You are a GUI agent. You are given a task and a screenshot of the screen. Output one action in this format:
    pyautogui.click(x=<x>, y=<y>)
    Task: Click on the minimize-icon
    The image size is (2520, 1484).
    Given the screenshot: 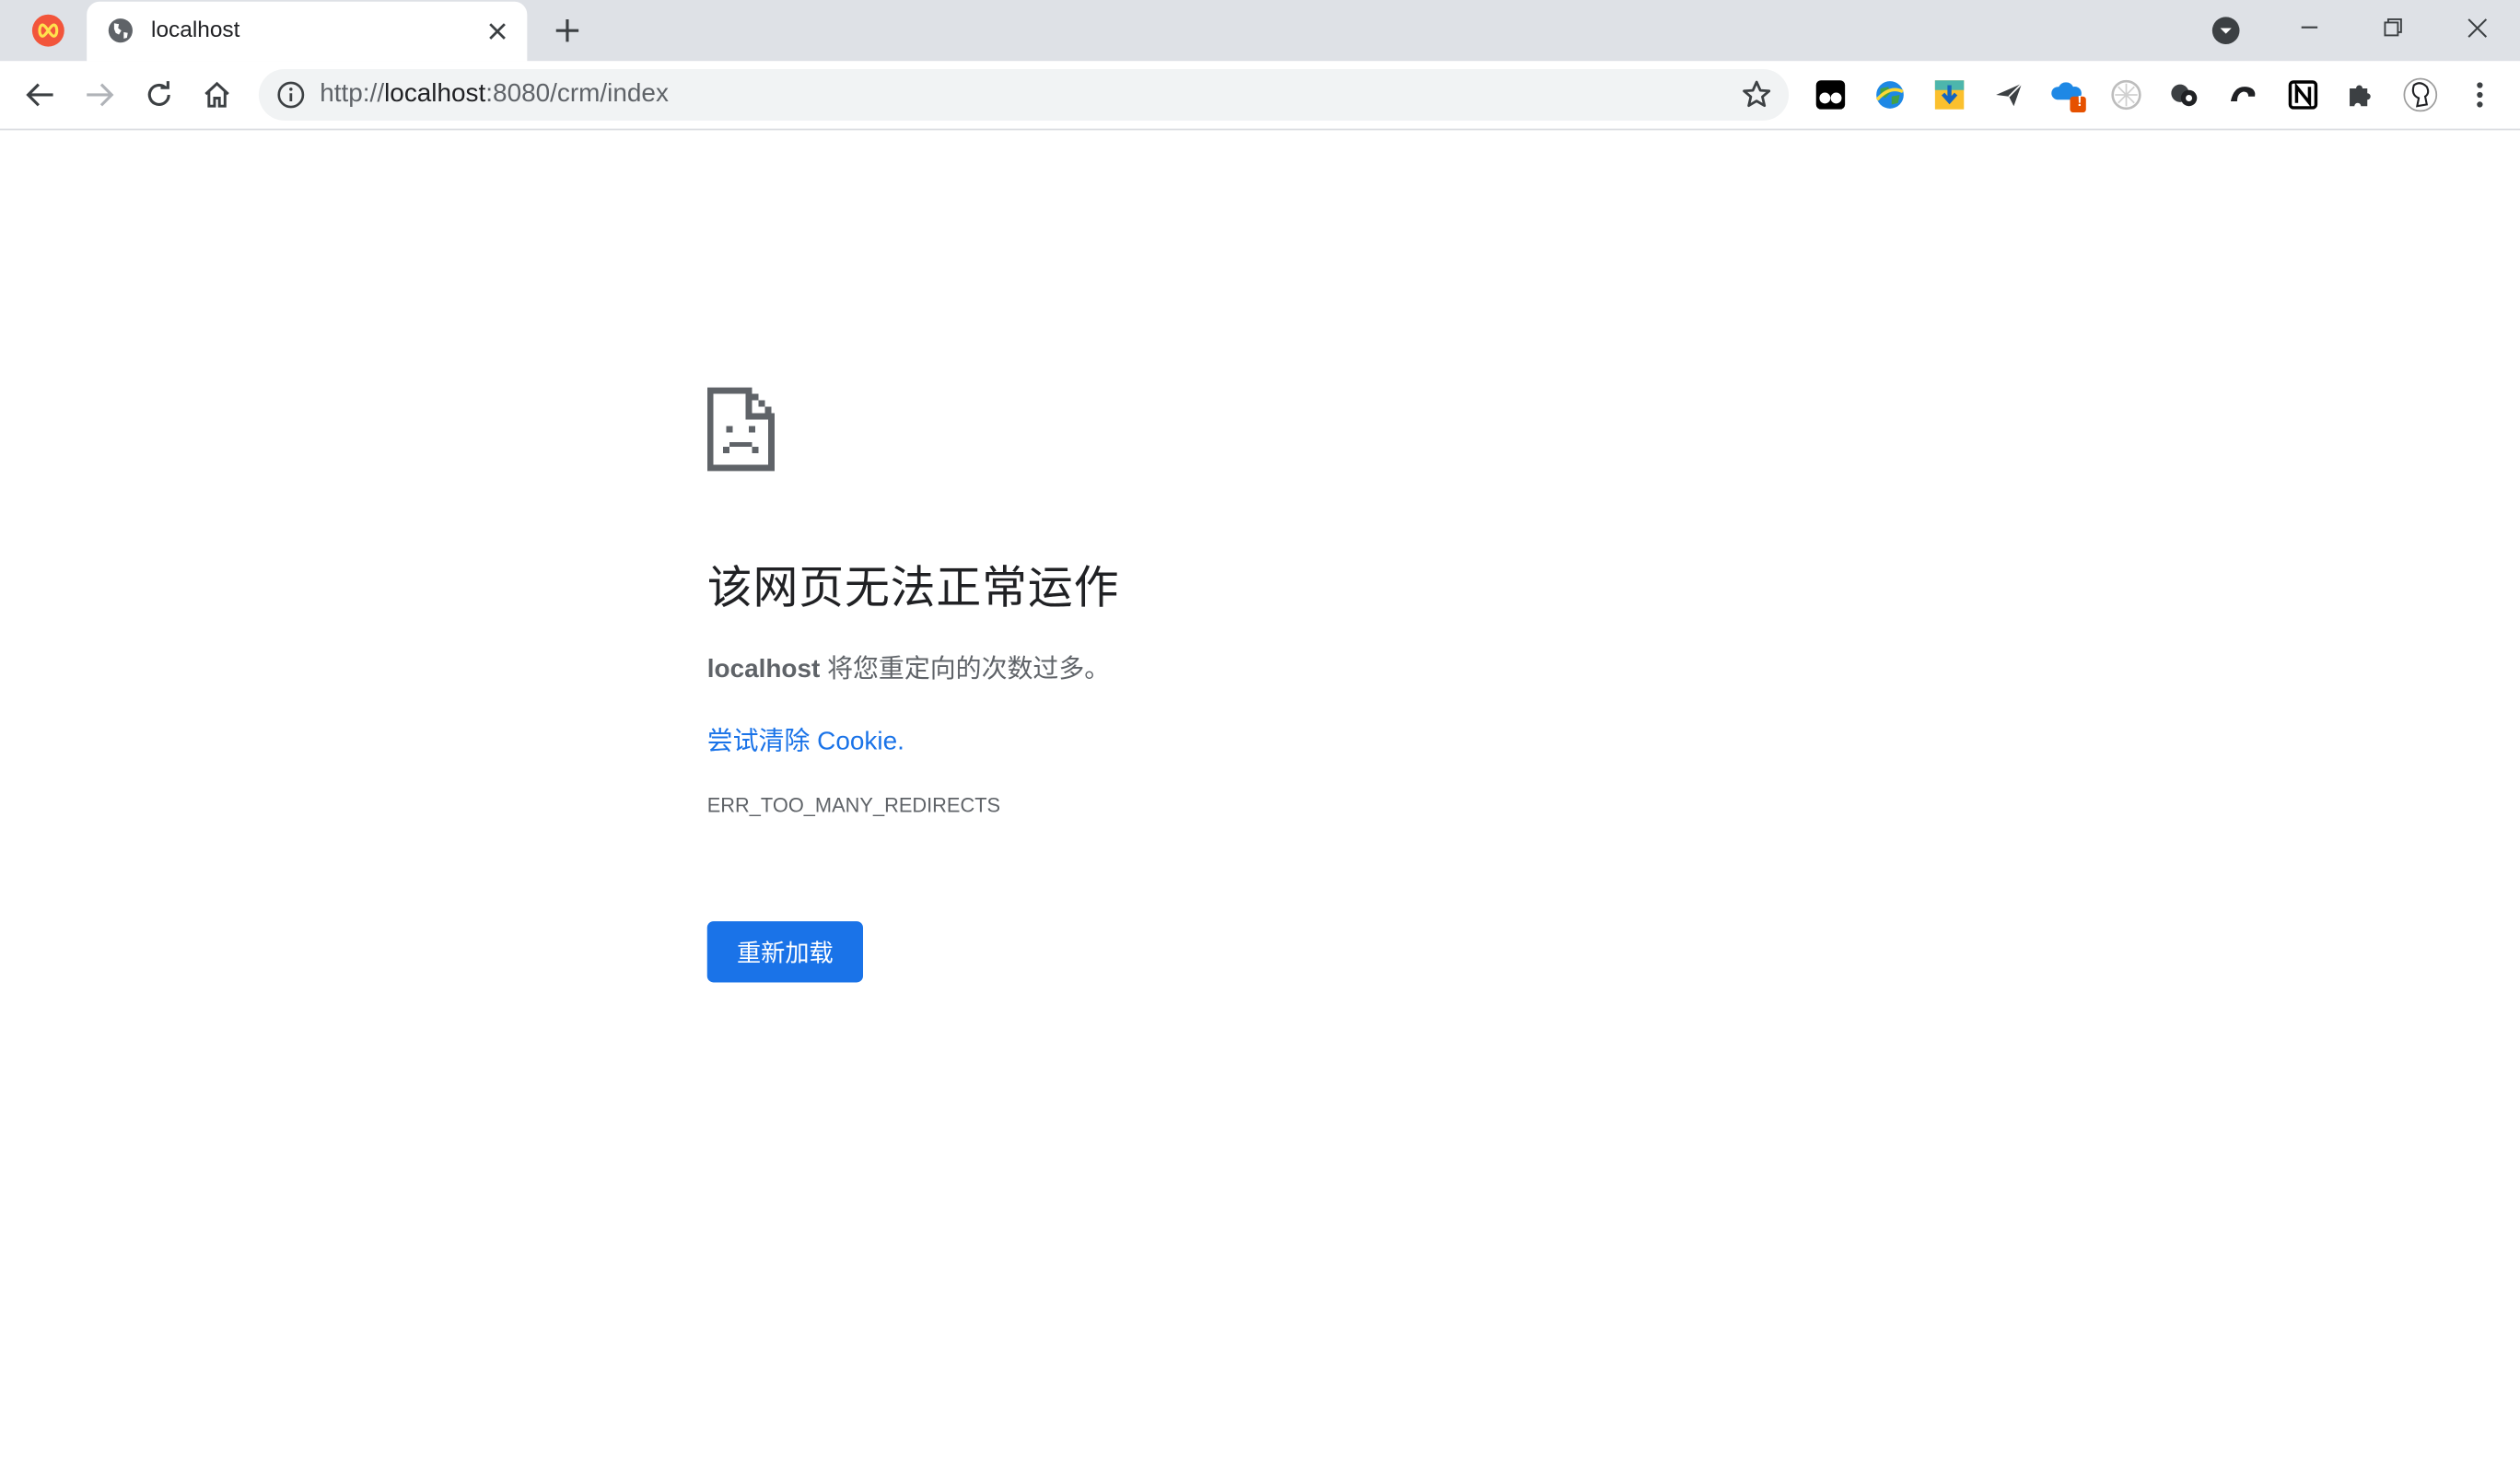 What is the action you would take?
    pyautogui.click(x=2309, y=27)
    